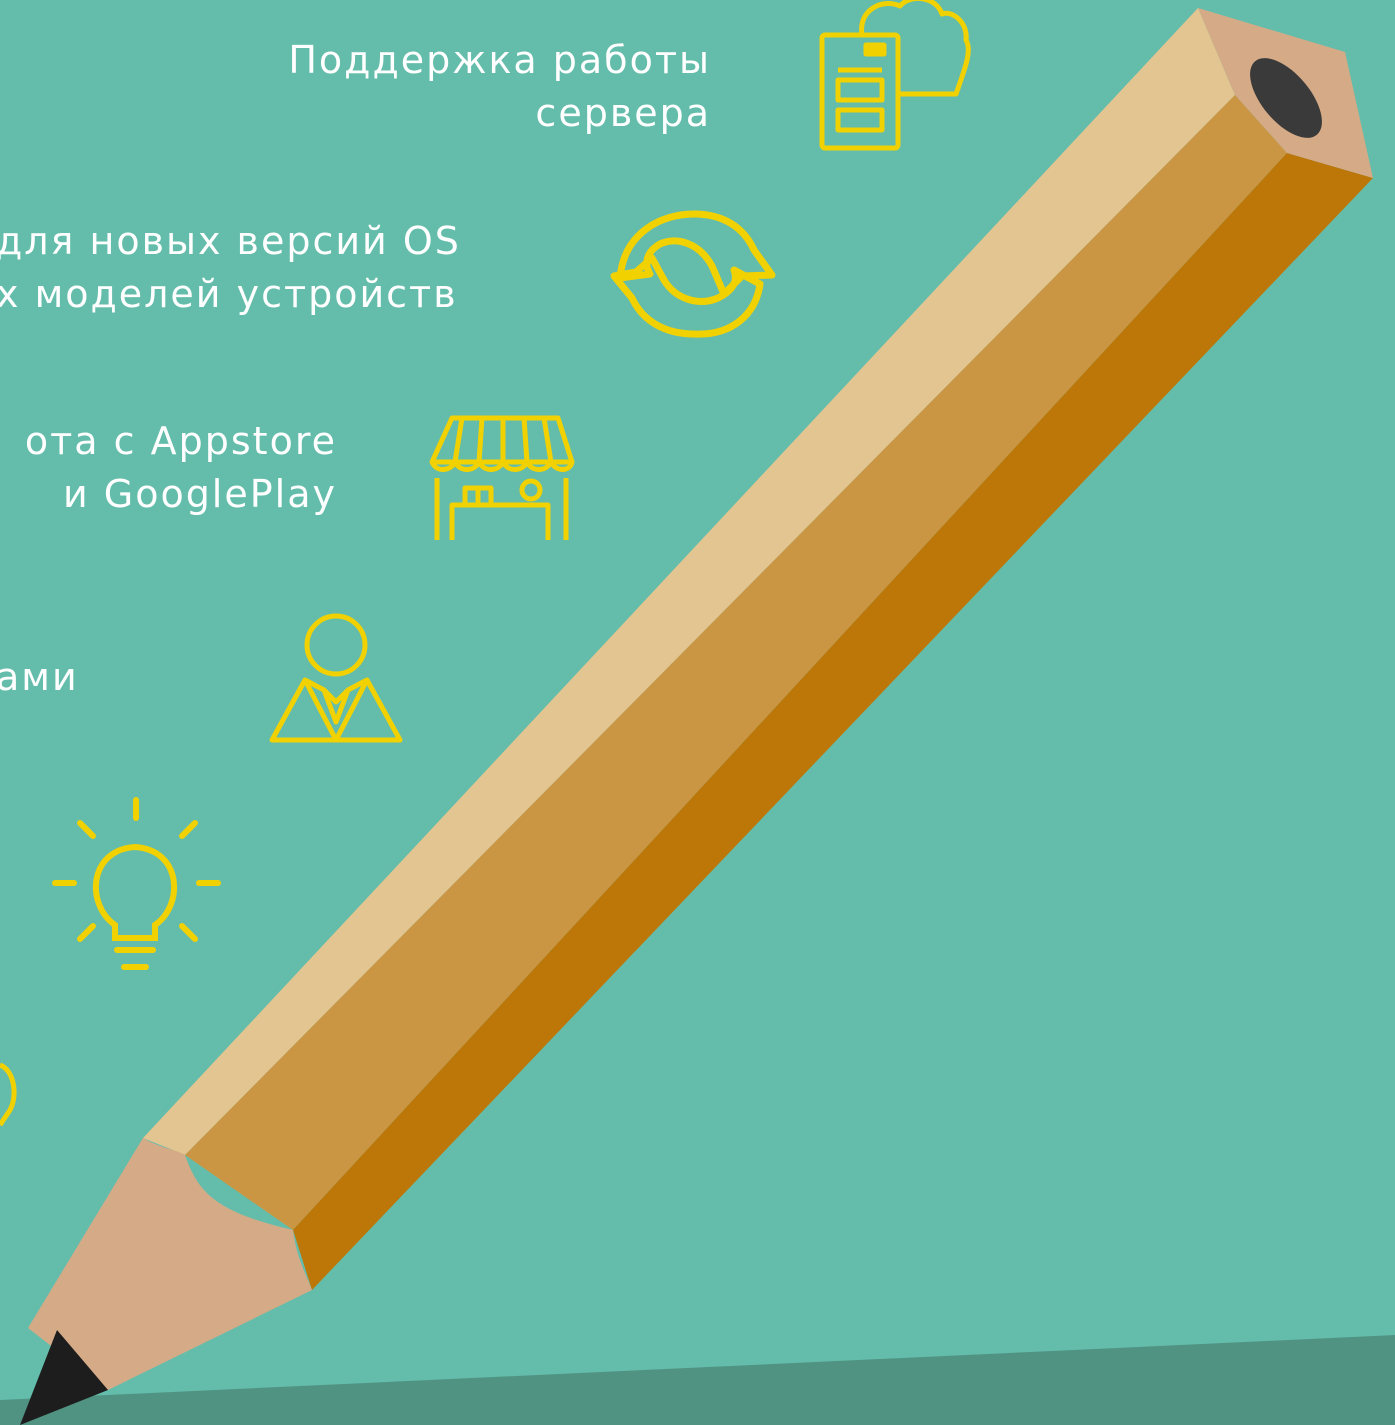  I want to click on partial-icon, so click(8, 1094).